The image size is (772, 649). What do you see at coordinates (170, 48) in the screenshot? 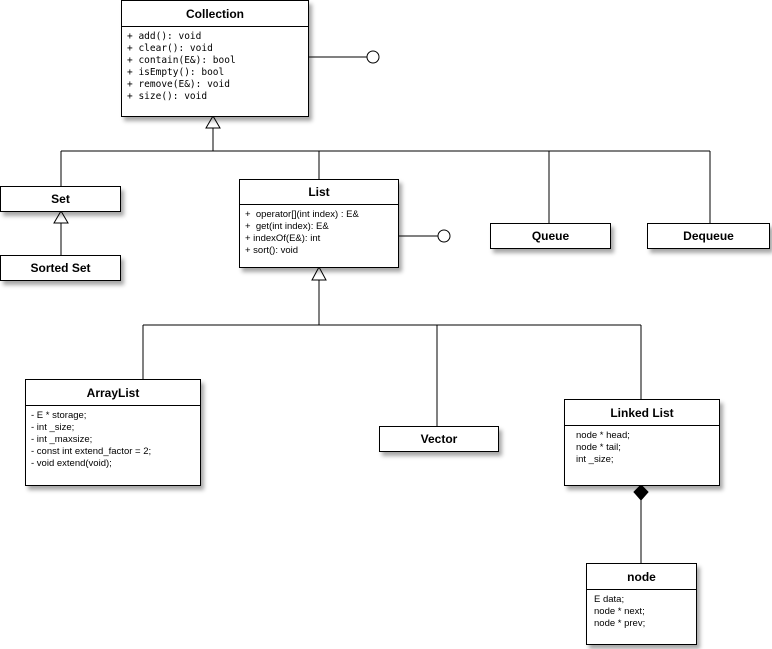
I see `member: + clear(): void` at bounding box center [170, 48].